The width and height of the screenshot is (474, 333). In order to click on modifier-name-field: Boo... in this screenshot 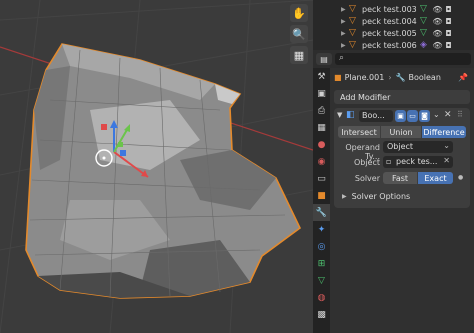, I will do `click(376, 116)`.